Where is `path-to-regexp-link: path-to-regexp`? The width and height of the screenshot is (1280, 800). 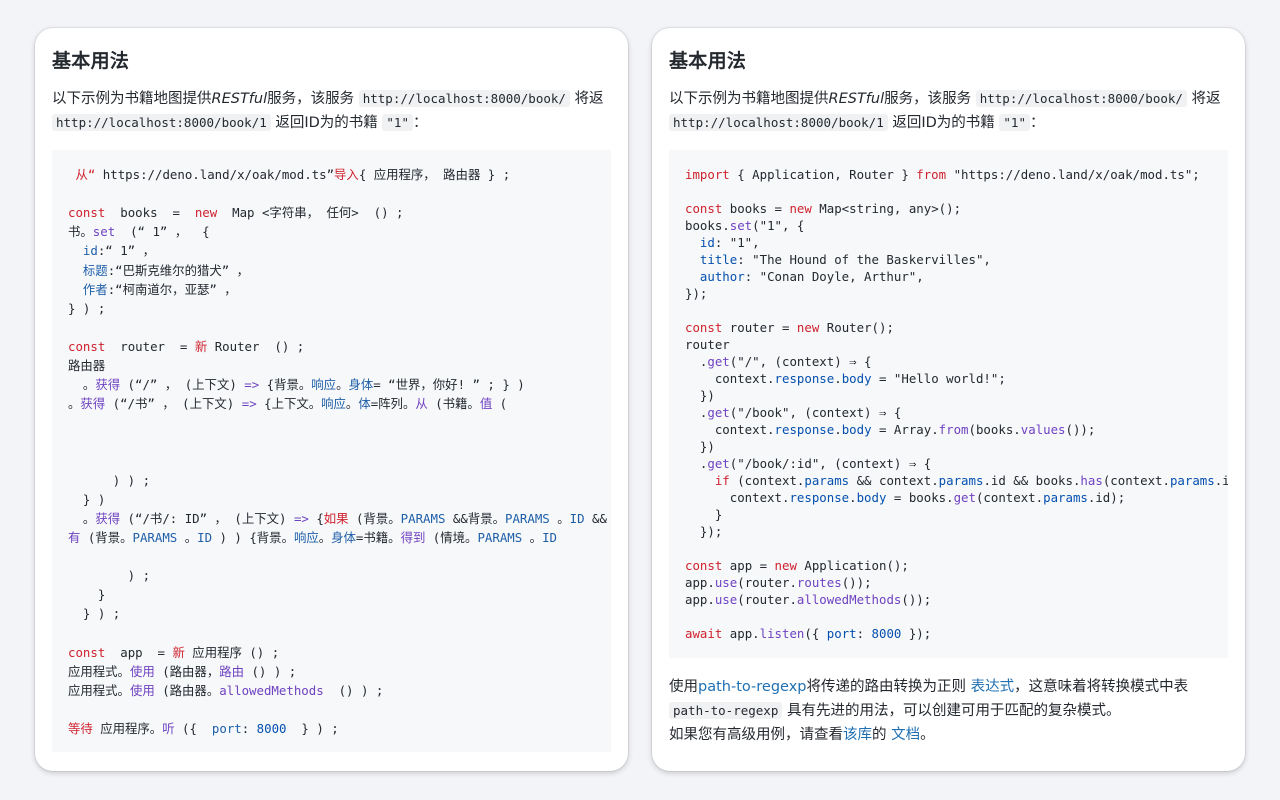
path-to-regexp-link: path-to-regexp is located at coordinates (752, 687).